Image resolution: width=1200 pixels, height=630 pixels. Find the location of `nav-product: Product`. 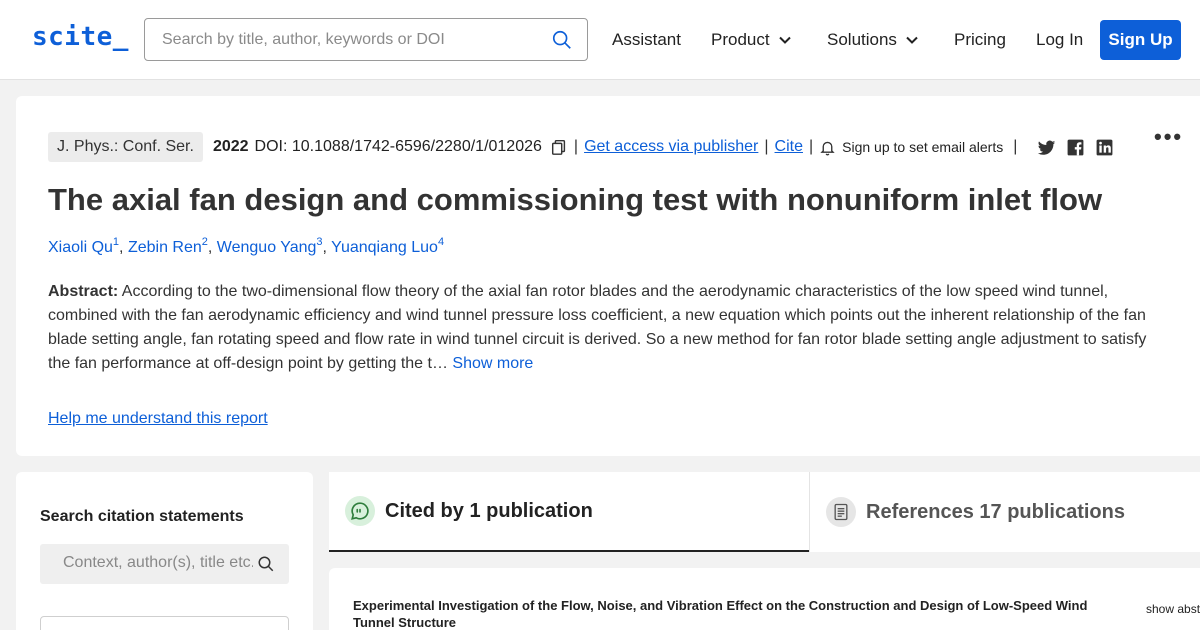

nav-product: Product is located at coordinates (751, 40).